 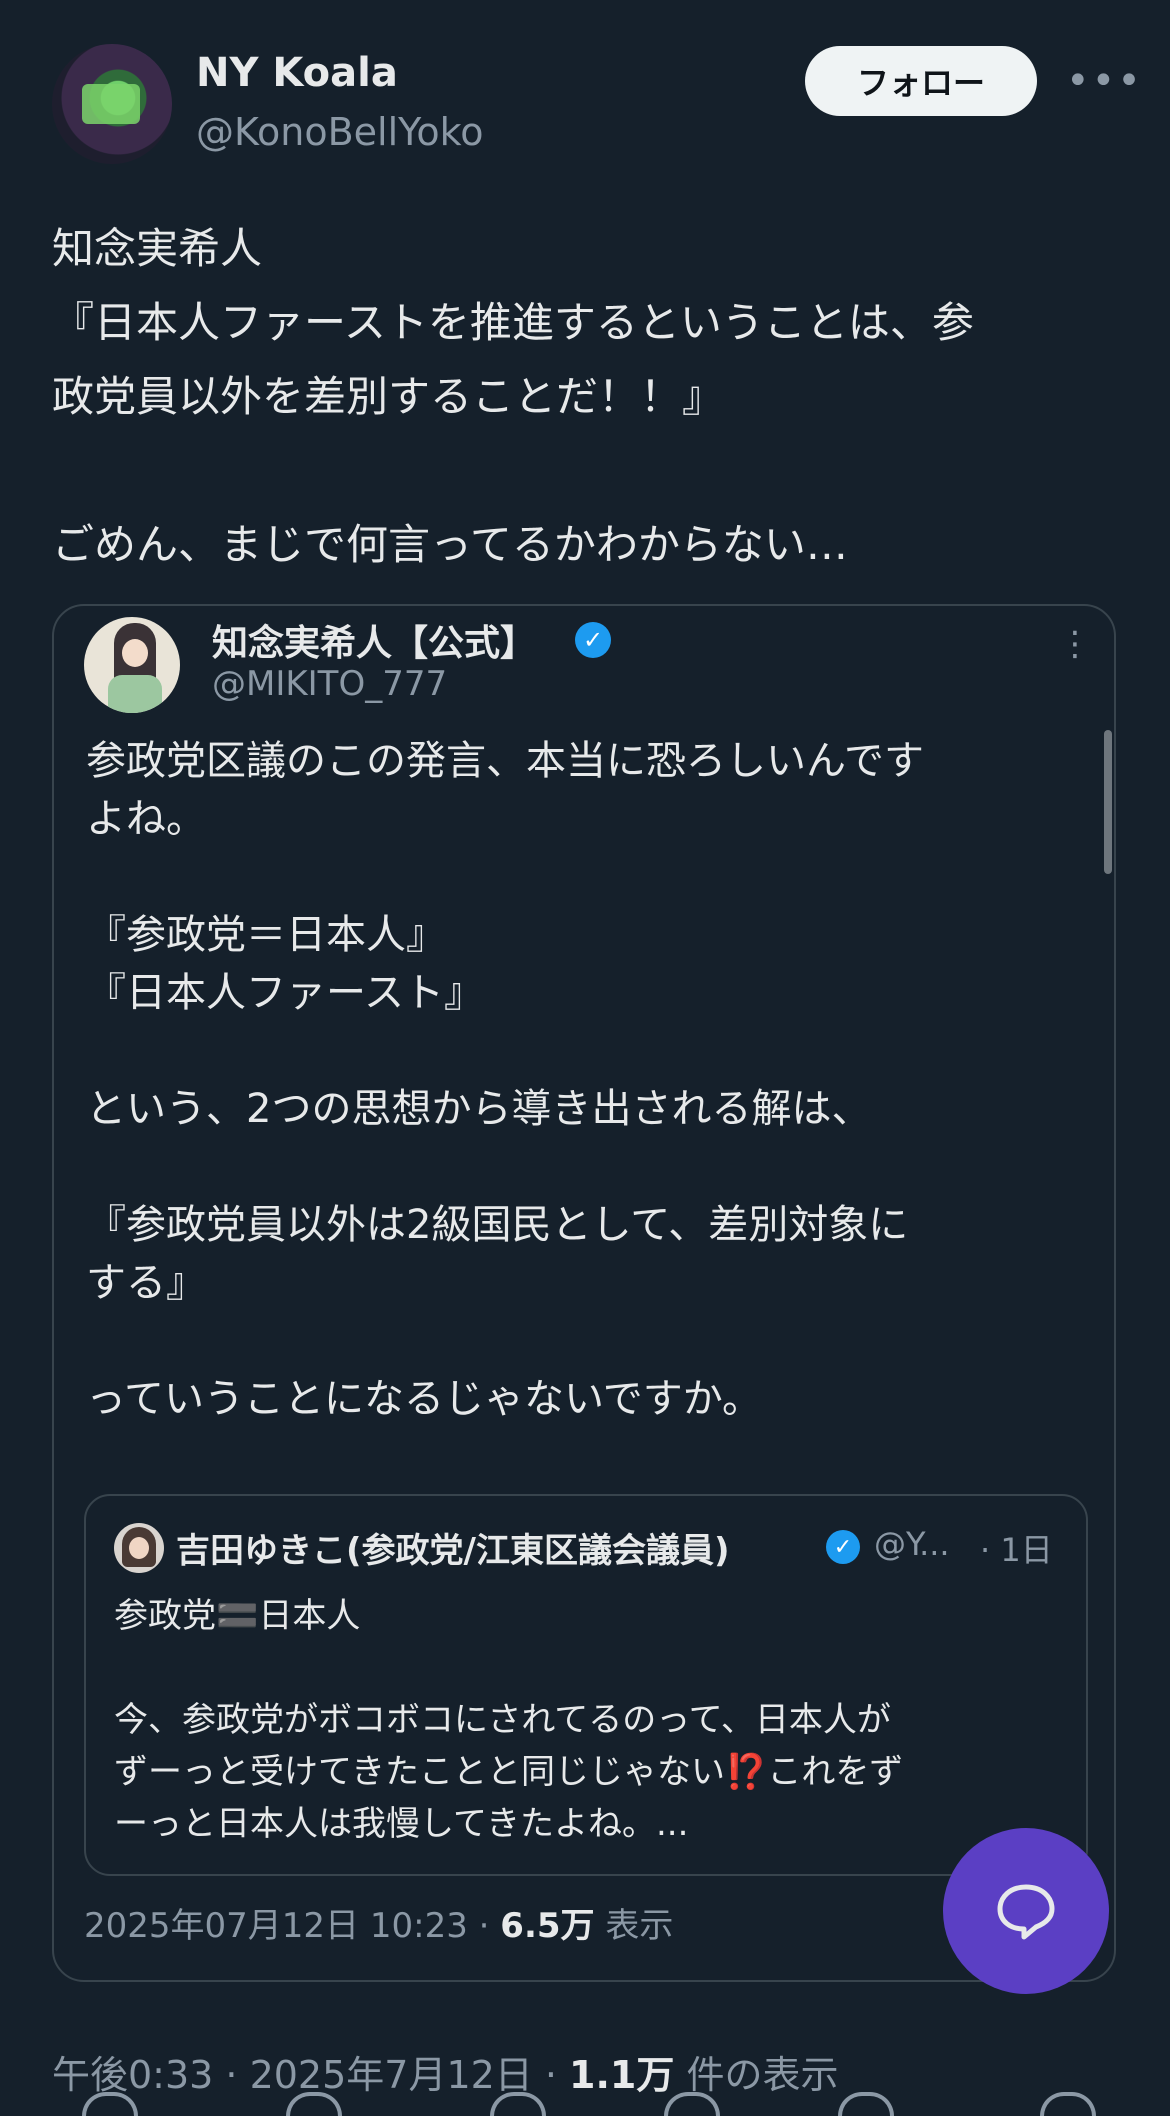 What do you see at coordinates (1075, 644) in the screenshot?
I see `quoted-more-options-icon: ⋮` at bounding box center [1075, 644].